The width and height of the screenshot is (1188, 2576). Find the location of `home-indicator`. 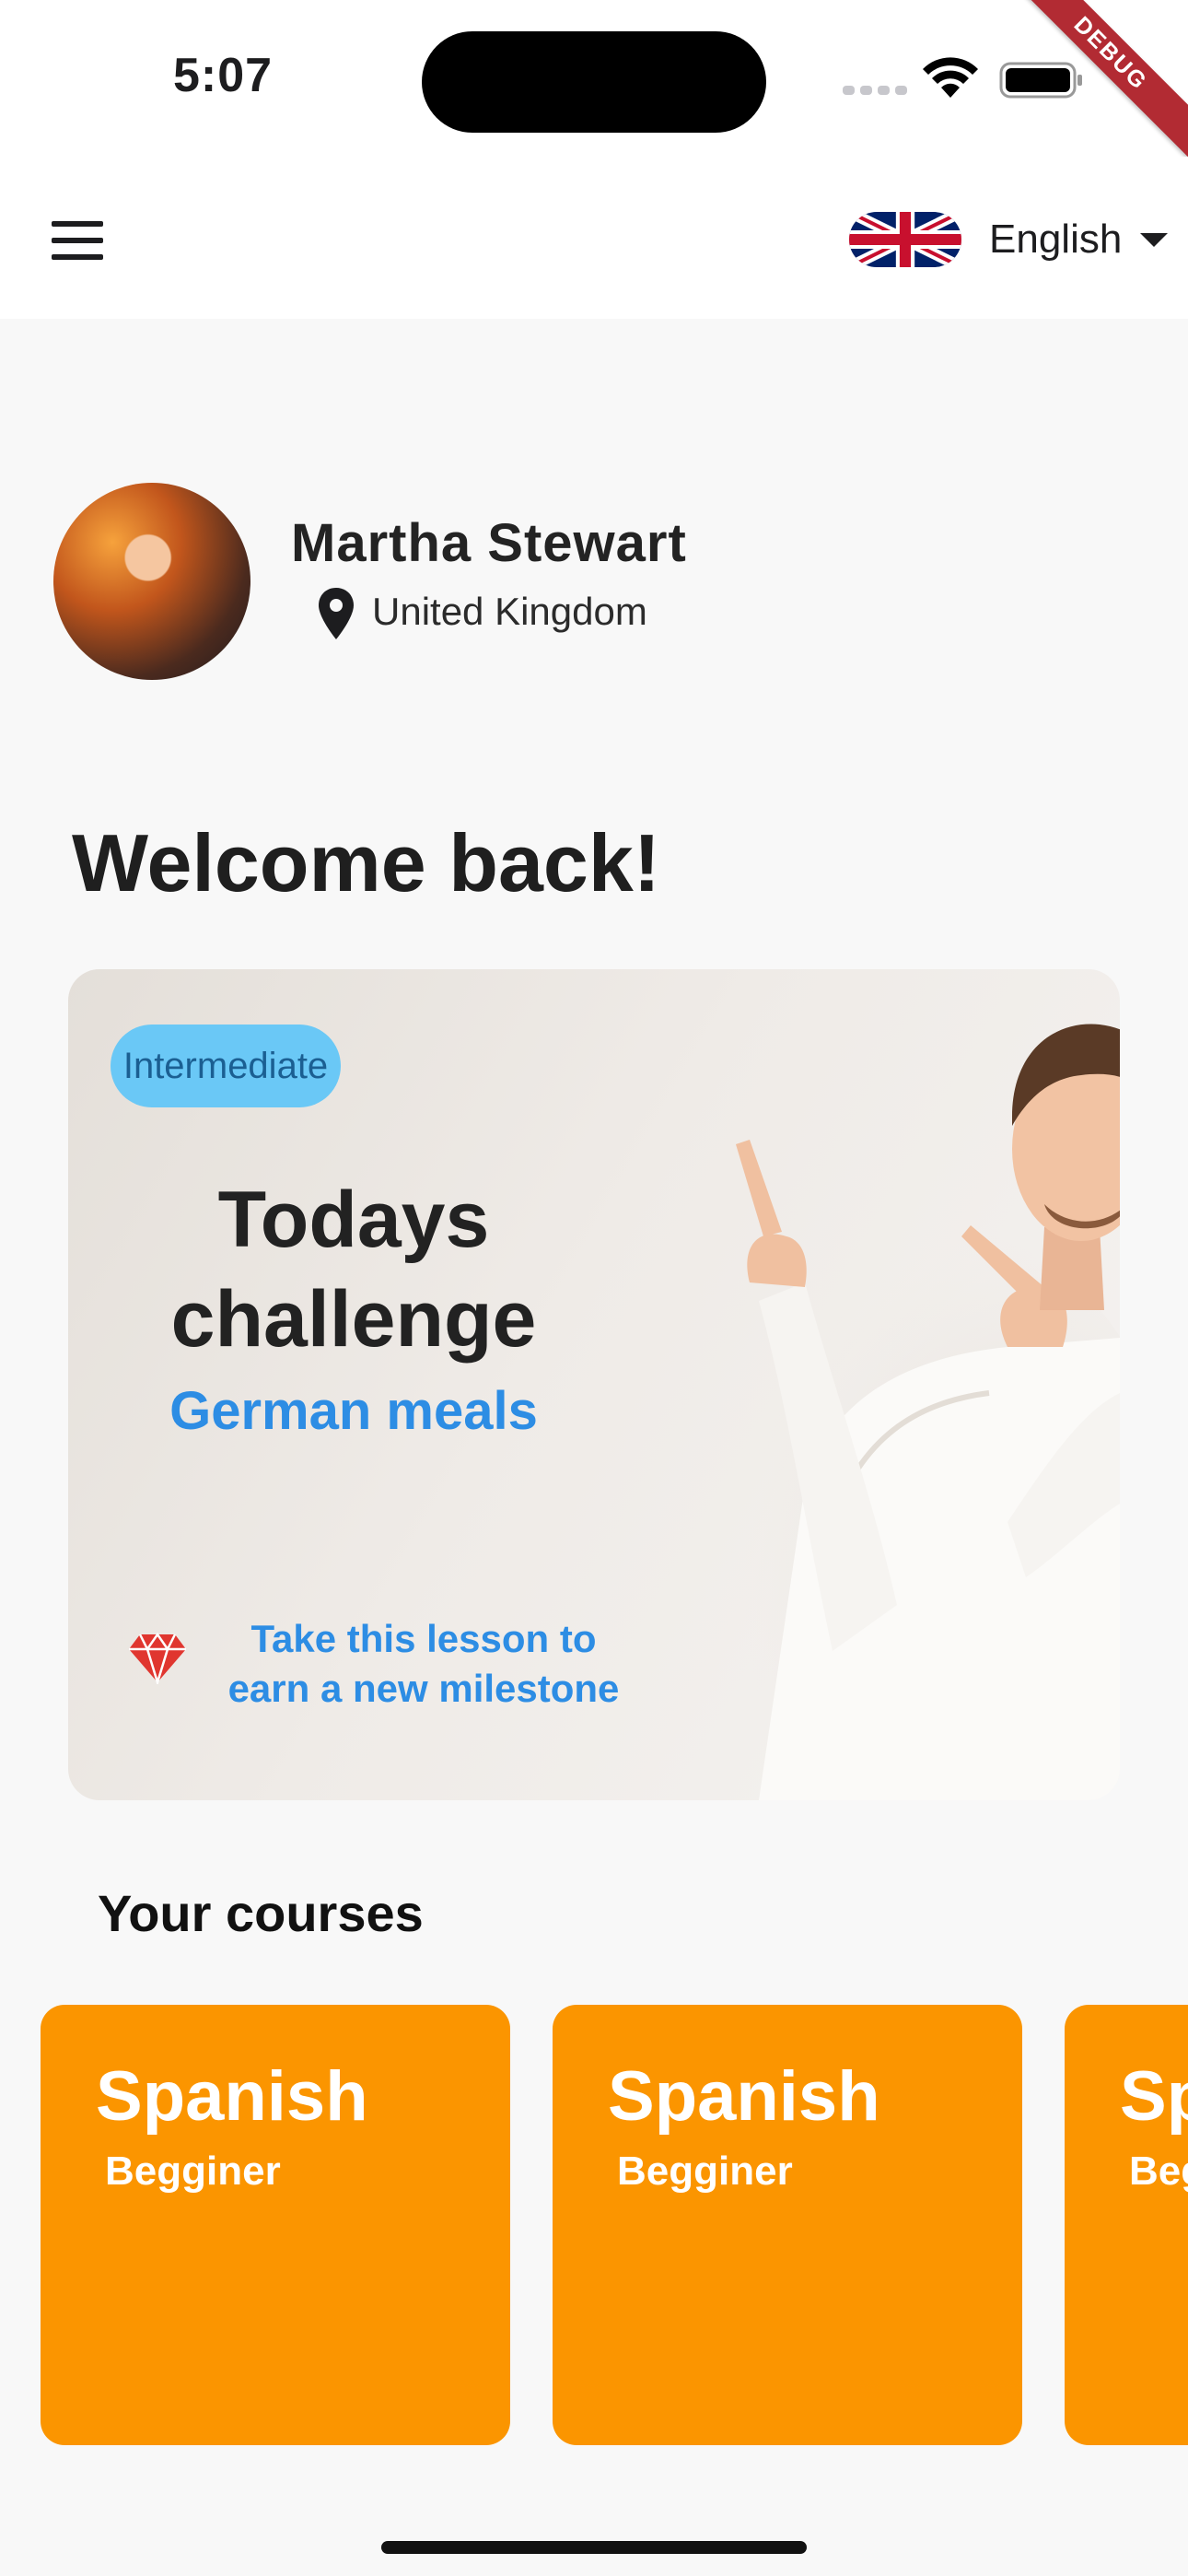

home-indicator is located at coordinates (594, 2547).